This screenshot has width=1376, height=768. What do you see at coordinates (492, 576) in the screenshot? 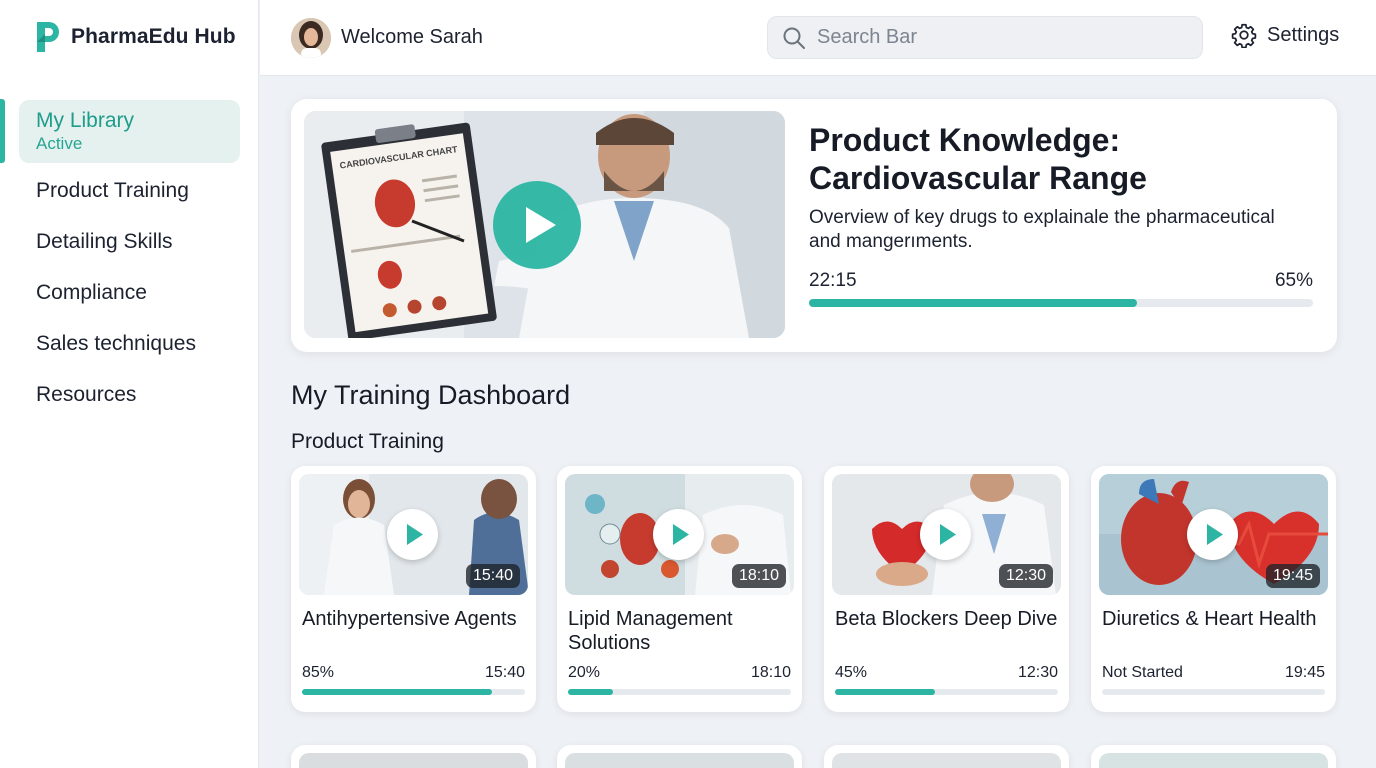
I see `duration-badge: 15:40` at bounding box center [492, 576].